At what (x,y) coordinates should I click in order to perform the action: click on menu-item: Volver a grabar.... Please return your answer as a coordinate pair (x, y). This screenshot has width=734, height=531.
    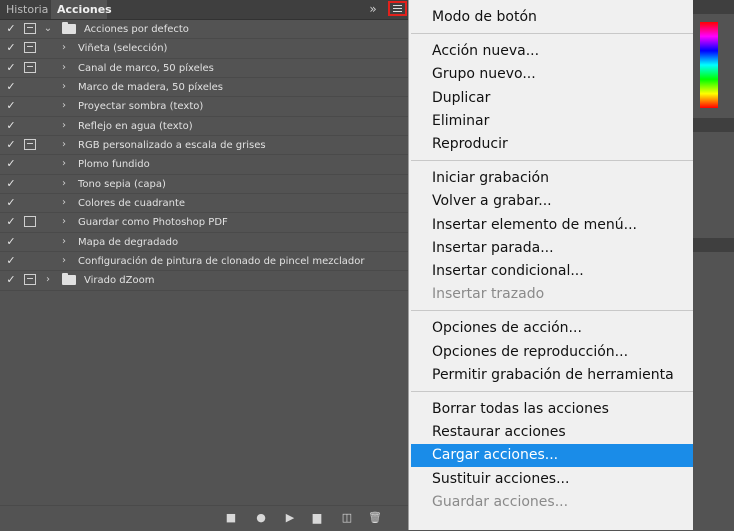
    Looking at the image, I should click on (552, 201).